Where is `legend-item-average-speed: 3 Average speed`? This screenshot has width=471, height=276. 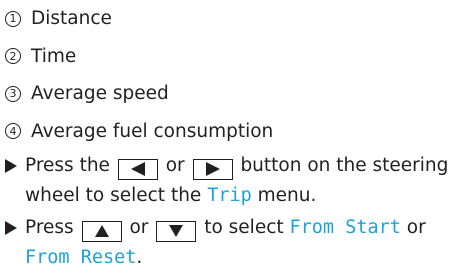
legend-item-average-speed: 3 Average speed is located at coordinates (139, 94).